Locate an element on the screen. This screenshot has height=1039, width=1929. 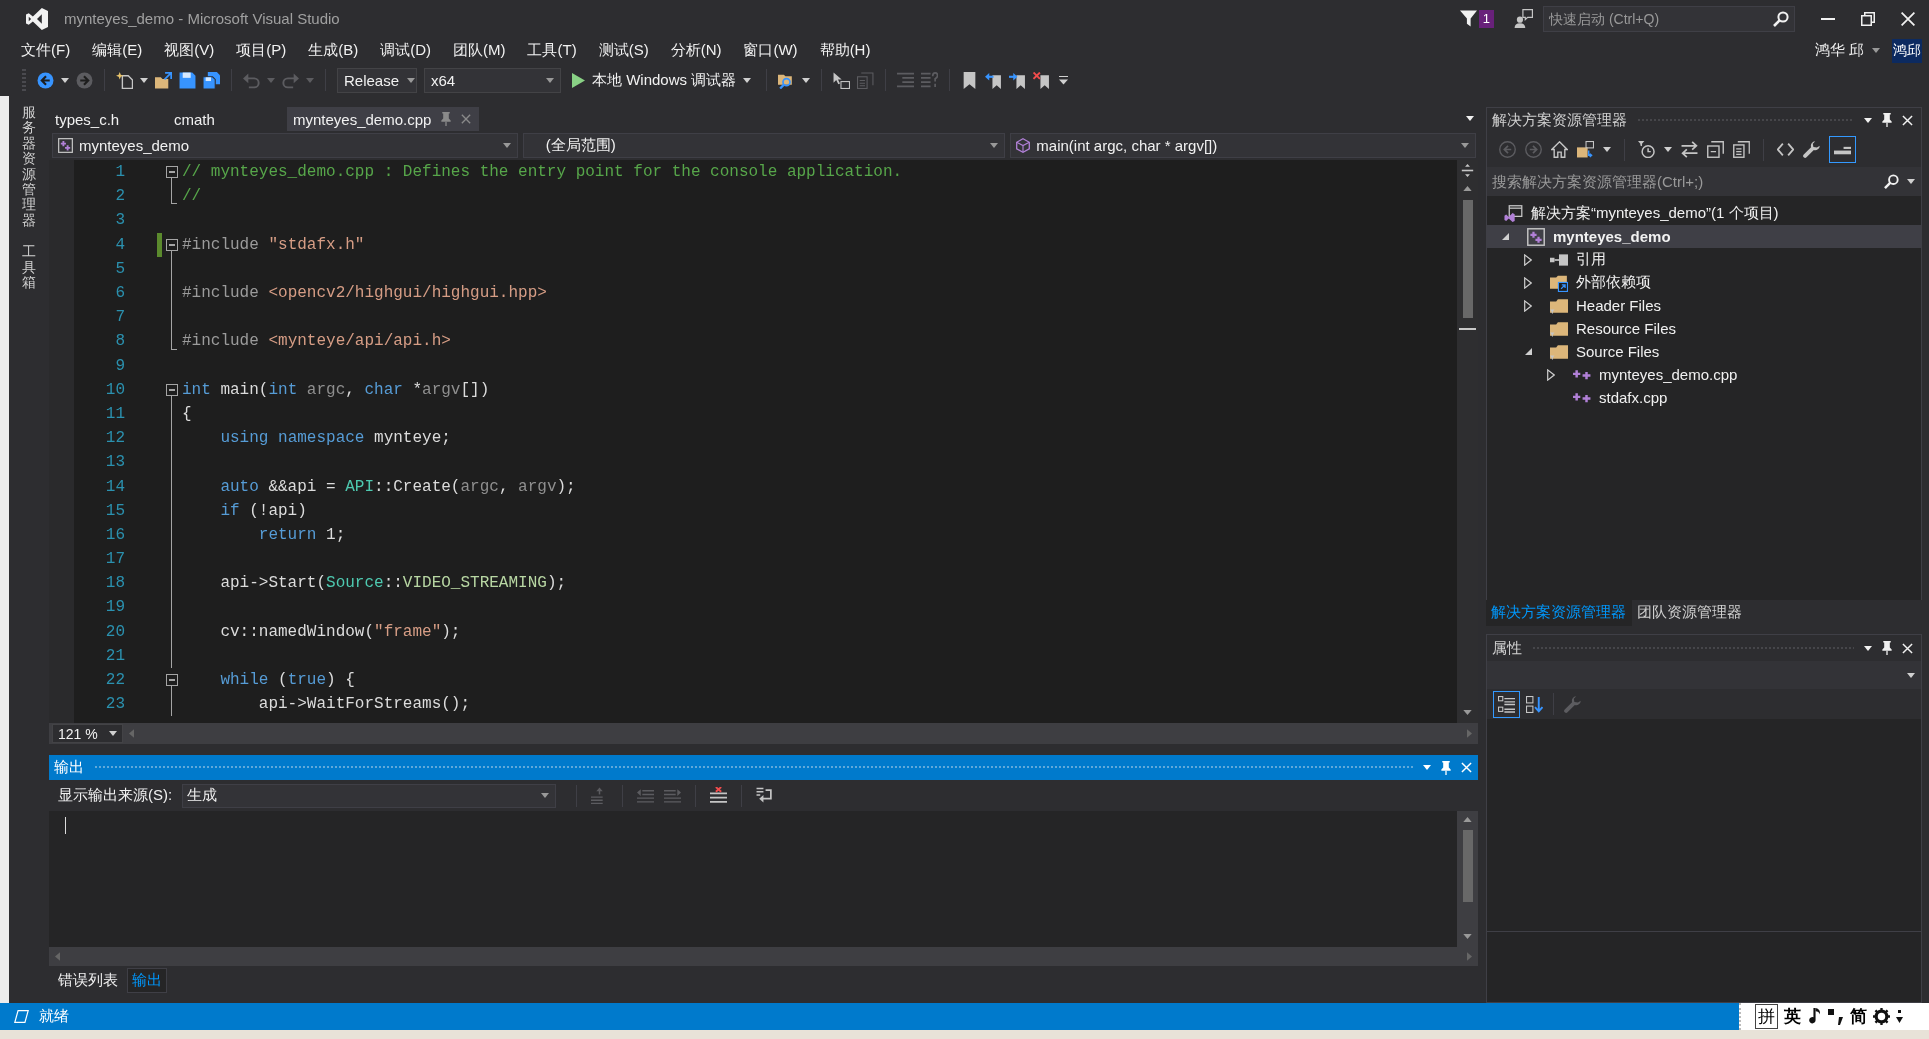
home-icon is located at coordinates (1559, 149).